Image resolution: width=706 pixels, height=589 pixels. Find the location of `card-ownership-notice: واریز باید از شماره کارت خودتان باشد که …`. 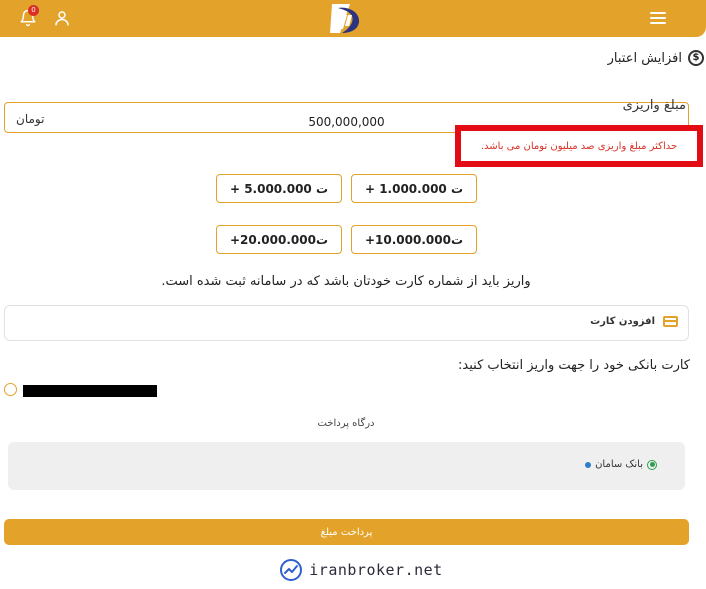

card-ownership-notice: واریز باید از شماره کارت خودتان باشد که … is located at coordinates (346, 281).